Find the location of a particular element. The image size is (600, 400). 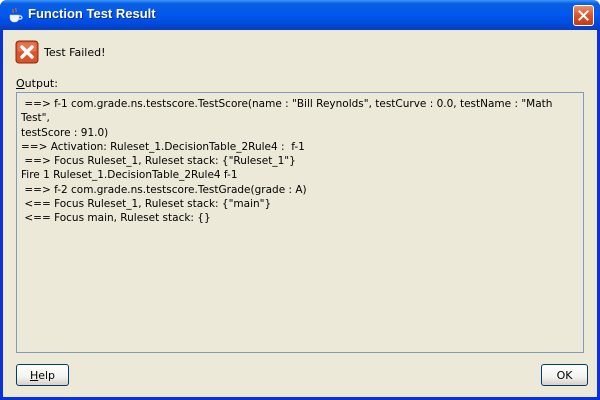

help-button-rest: elp is located at coordinates (47, 375).